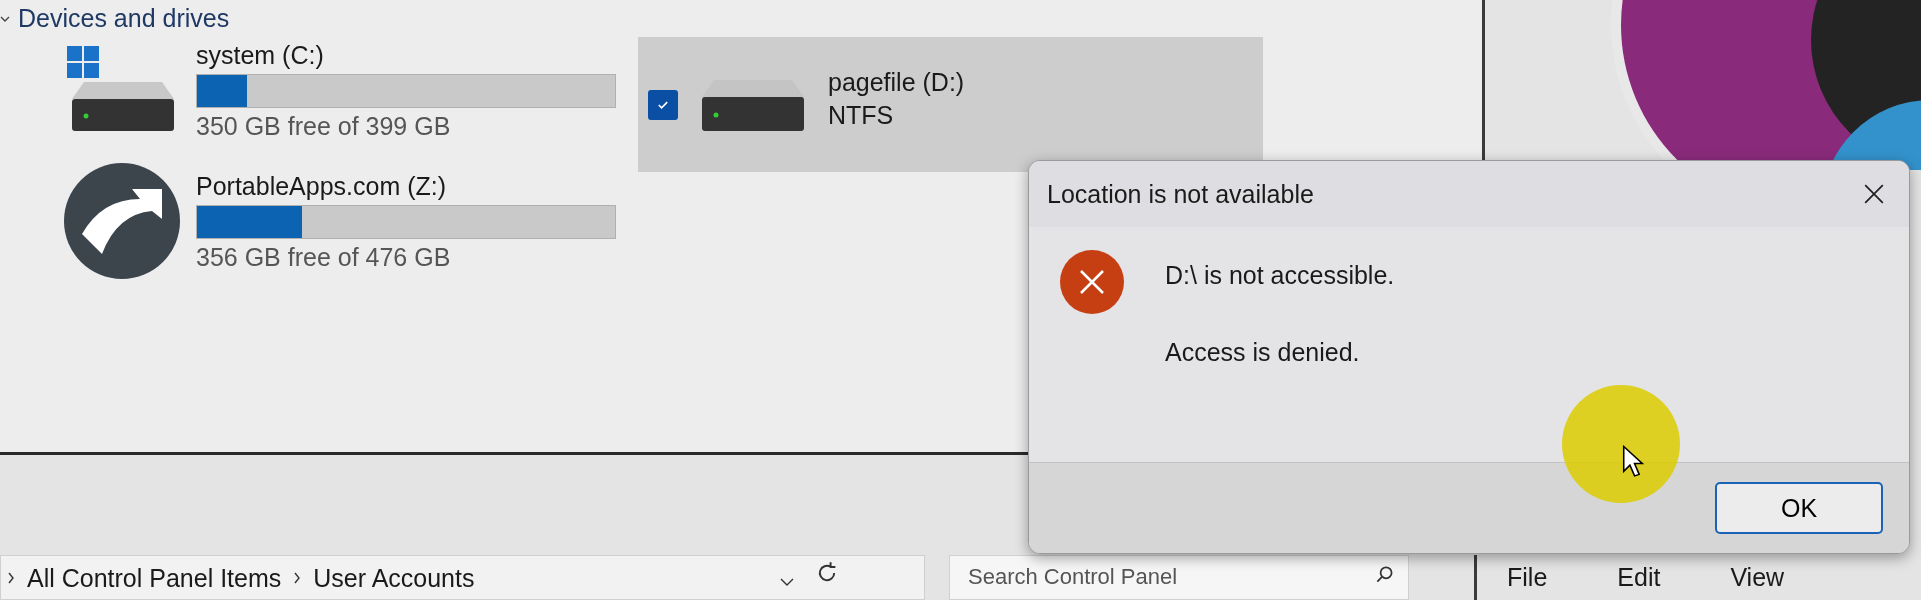  I want to click on drive-name: PortableApps.com (Z:), so click(406, 186).